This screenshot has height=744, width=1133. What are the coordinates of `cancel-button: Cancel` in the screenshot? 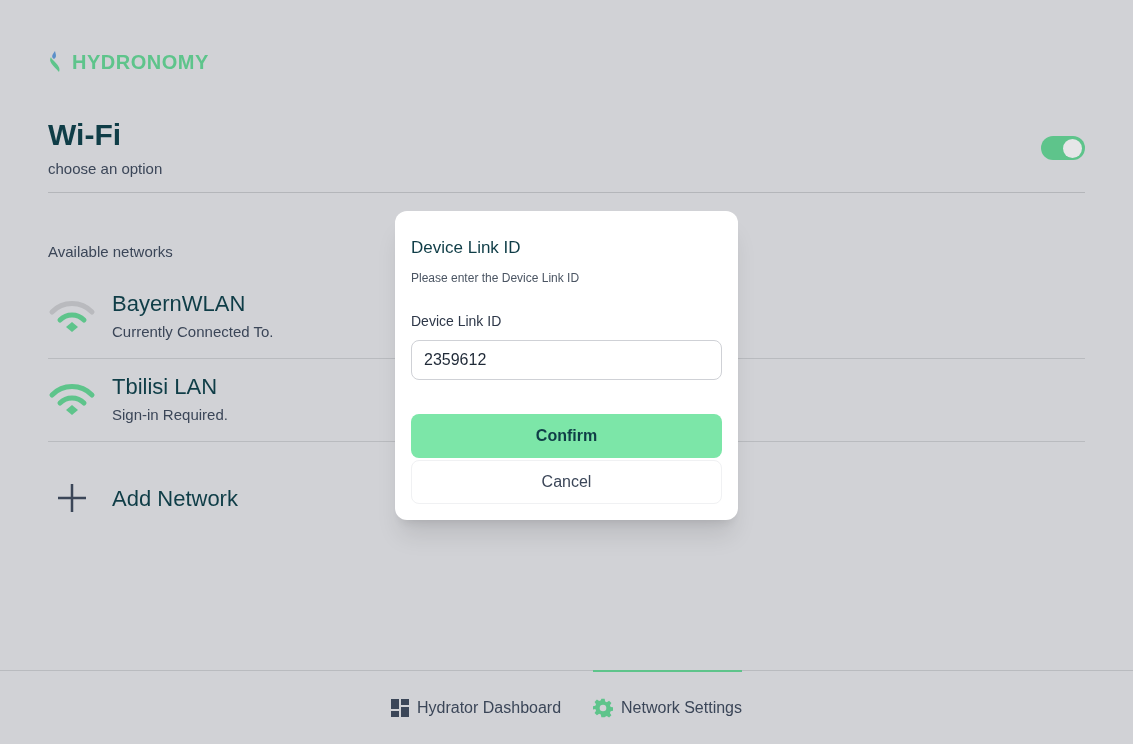 It's located at (566, 481).